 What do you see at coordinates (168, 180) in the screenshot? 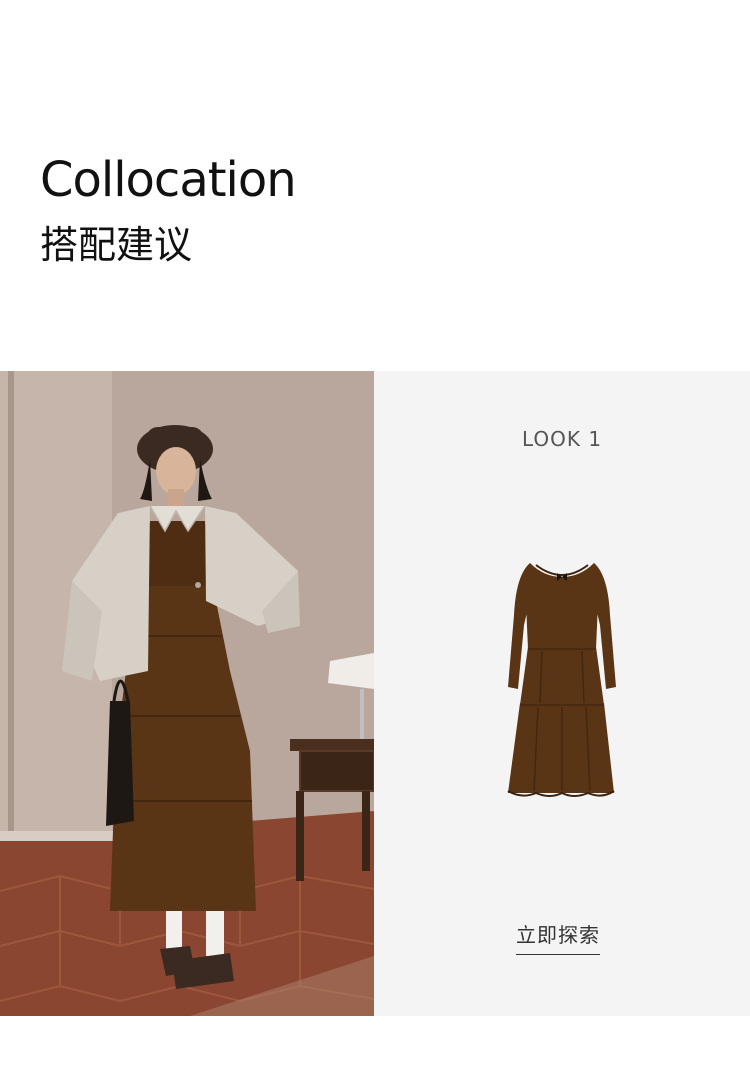
I see `section-title-en: Collocation` at bounding box center [168, 180].